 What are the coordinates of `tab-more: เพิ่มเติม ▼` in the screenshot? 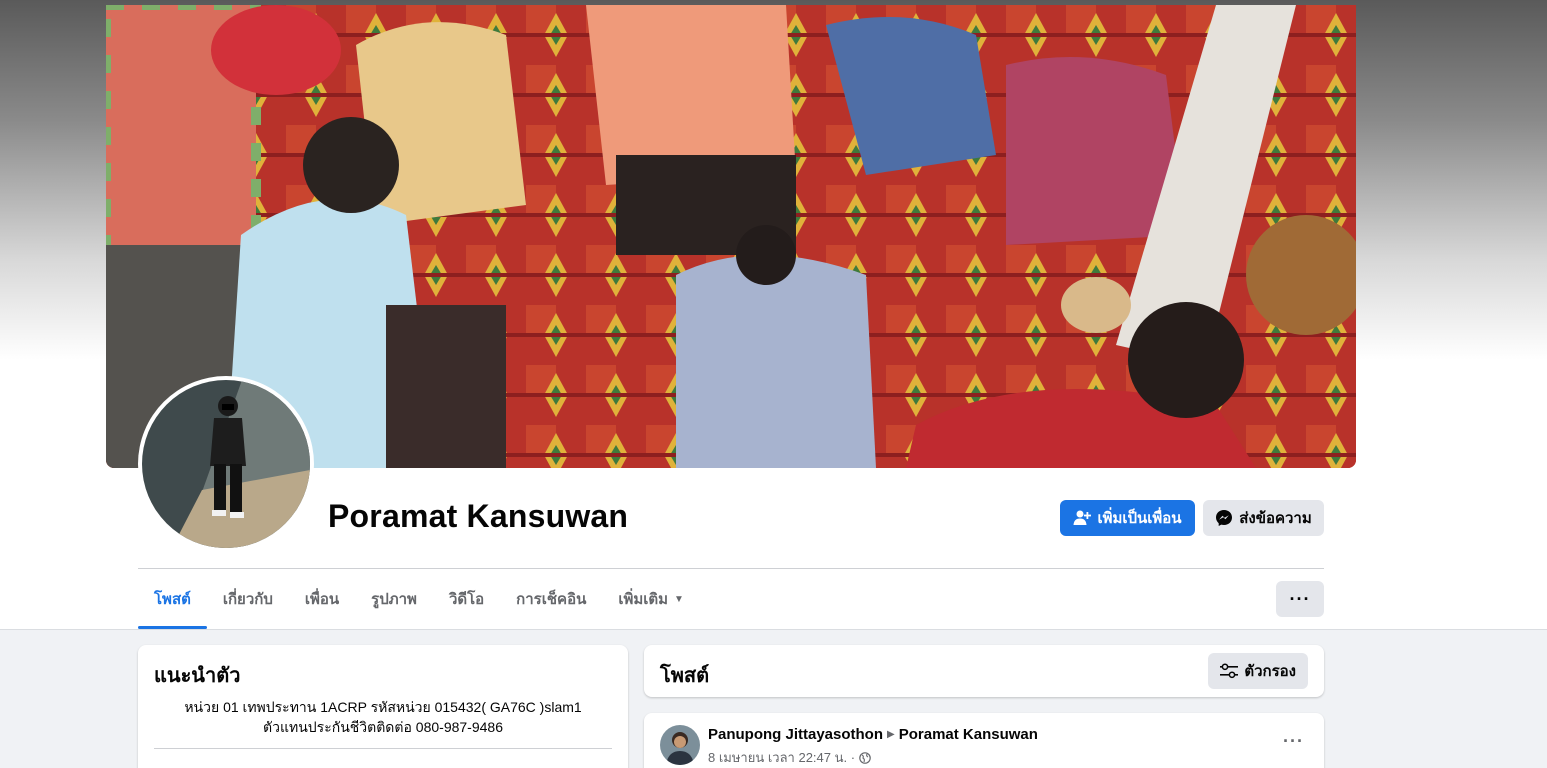 It's located at (651, 599).